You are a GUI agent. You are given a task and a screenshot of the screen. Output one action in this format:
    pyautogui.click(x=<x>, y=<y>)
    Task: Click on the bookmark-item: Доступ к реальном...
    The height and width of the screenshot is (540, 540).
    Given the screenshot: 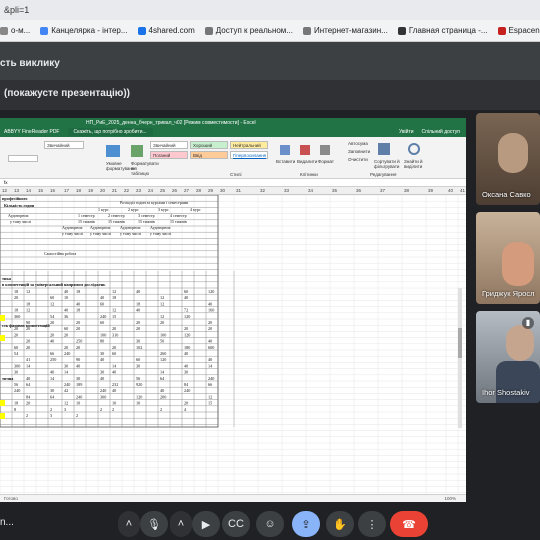 What is the action you would take?
    pyautogui.click(x=248, y=30)
    